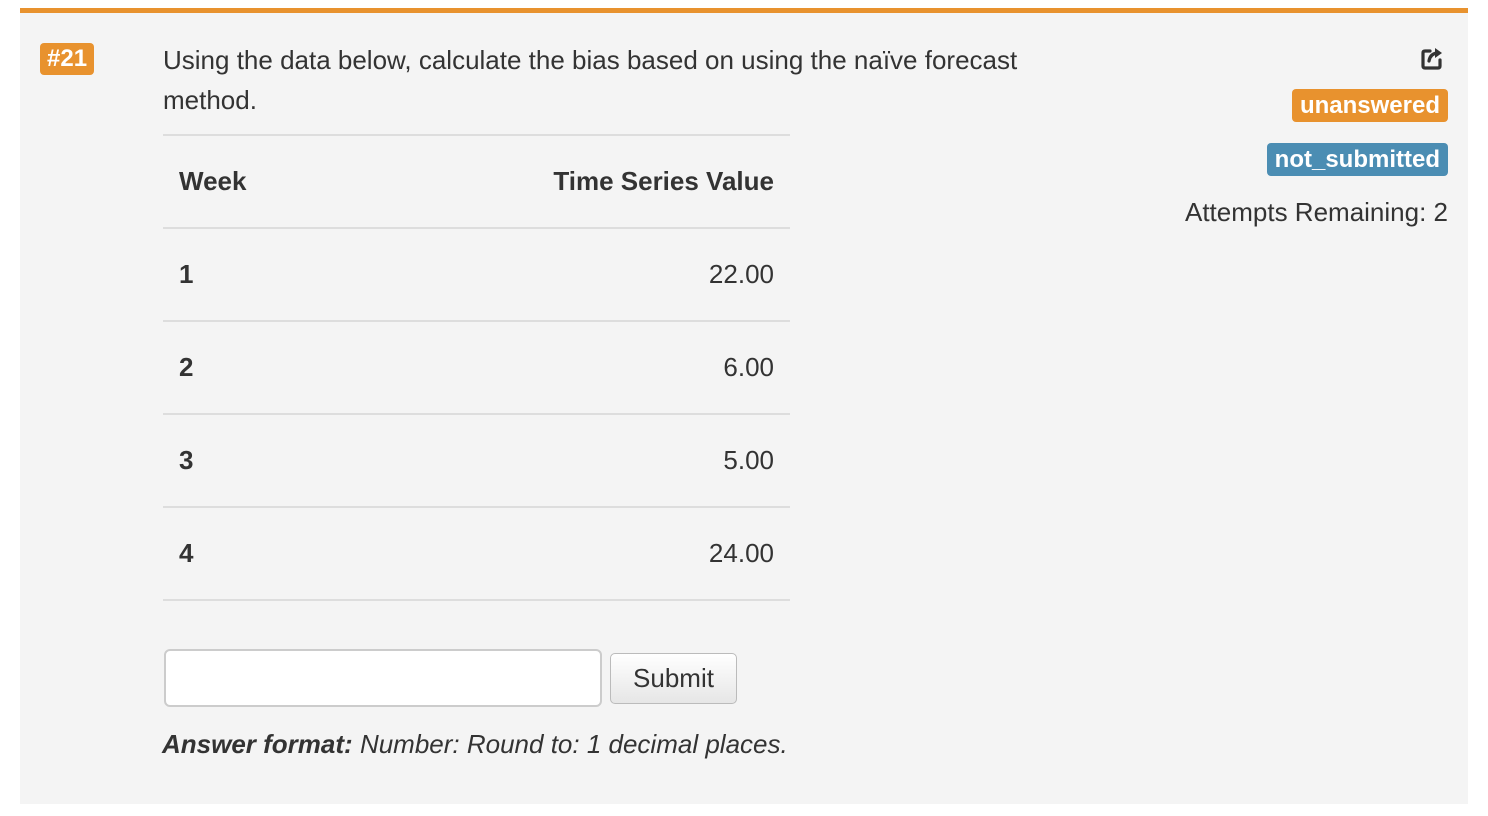 This screenshot has width=1488, height=816. What do you see at coordinates (252, 274) in the screenshot?
I see `week-cell: 1` at bounding box center [252, 274].